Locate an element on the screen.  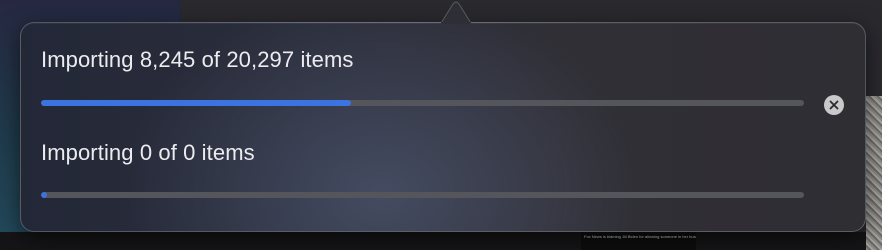
import-status-title: Importing 8,245 of 20,297 items is located at coordinates (197, 59).